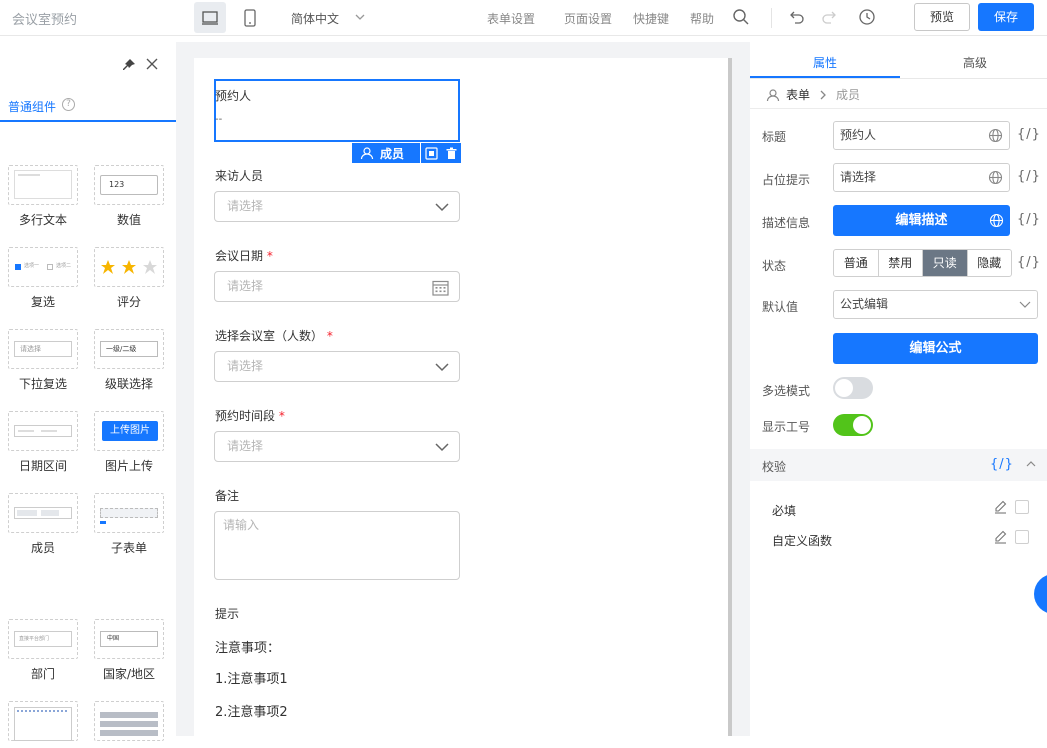  What do you see at coordinates (129, 639) in the screenshot?
I see `component-preview: 中国` at bounding box center [129, 639].